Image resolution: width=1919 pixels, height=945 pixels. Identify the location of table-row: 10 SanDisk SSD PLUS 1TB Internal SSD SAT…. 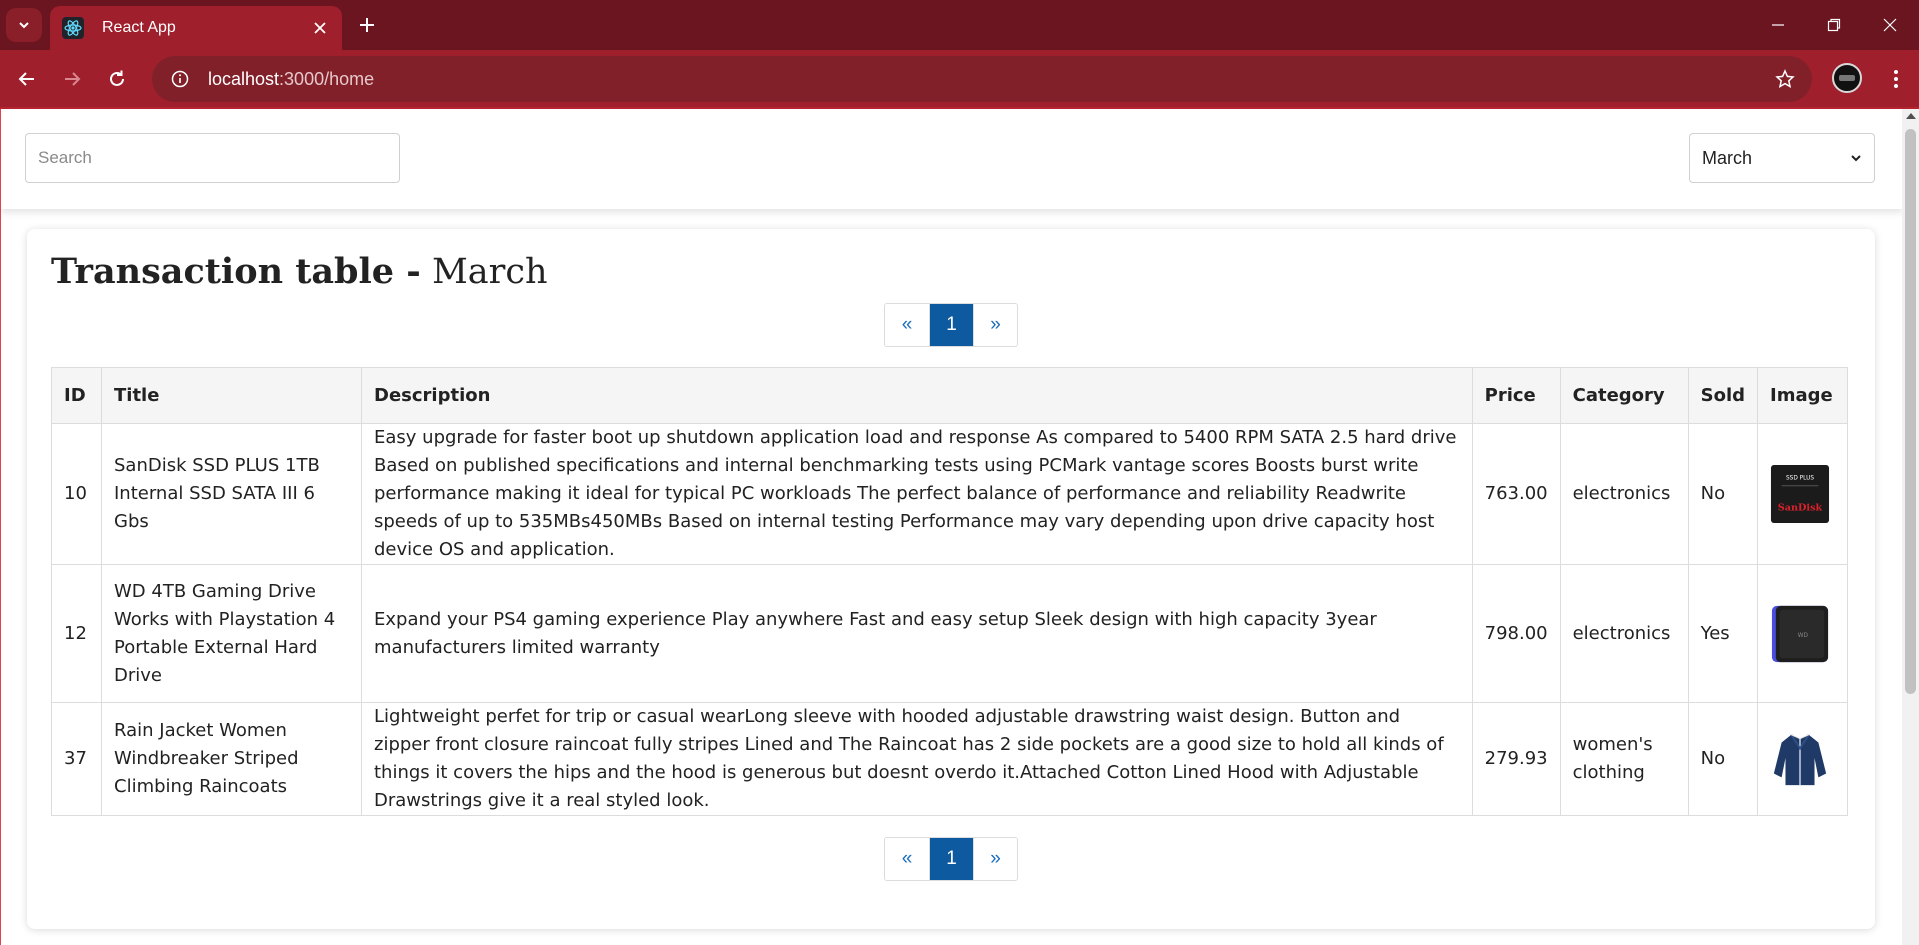
(949, 494).